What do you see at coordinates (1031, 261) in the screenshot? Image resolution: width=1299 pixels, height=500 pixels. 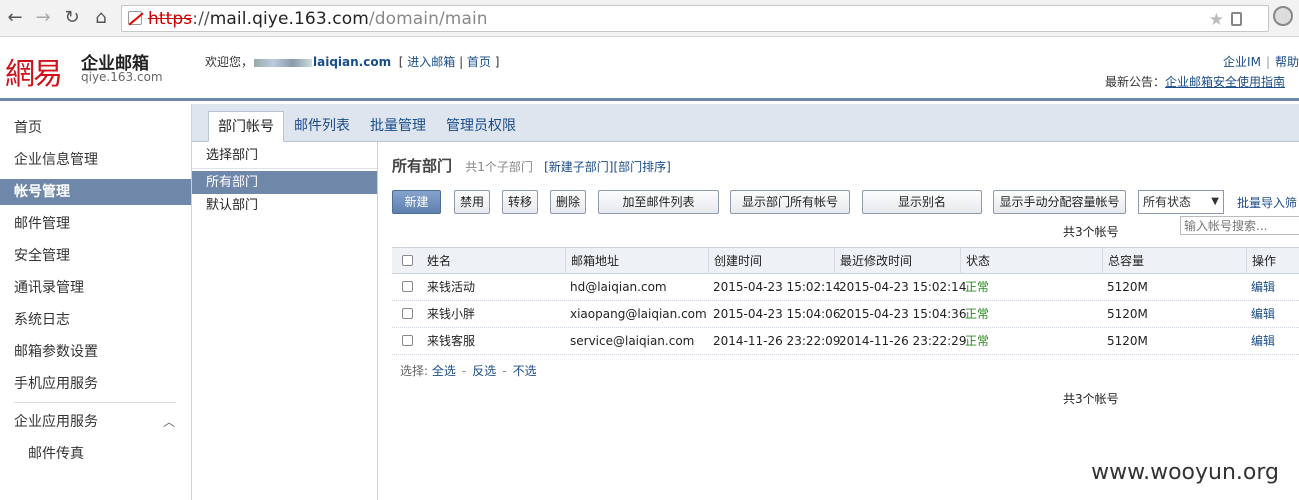 I see `column-status: 状态` at bounding box center [1031, 261].